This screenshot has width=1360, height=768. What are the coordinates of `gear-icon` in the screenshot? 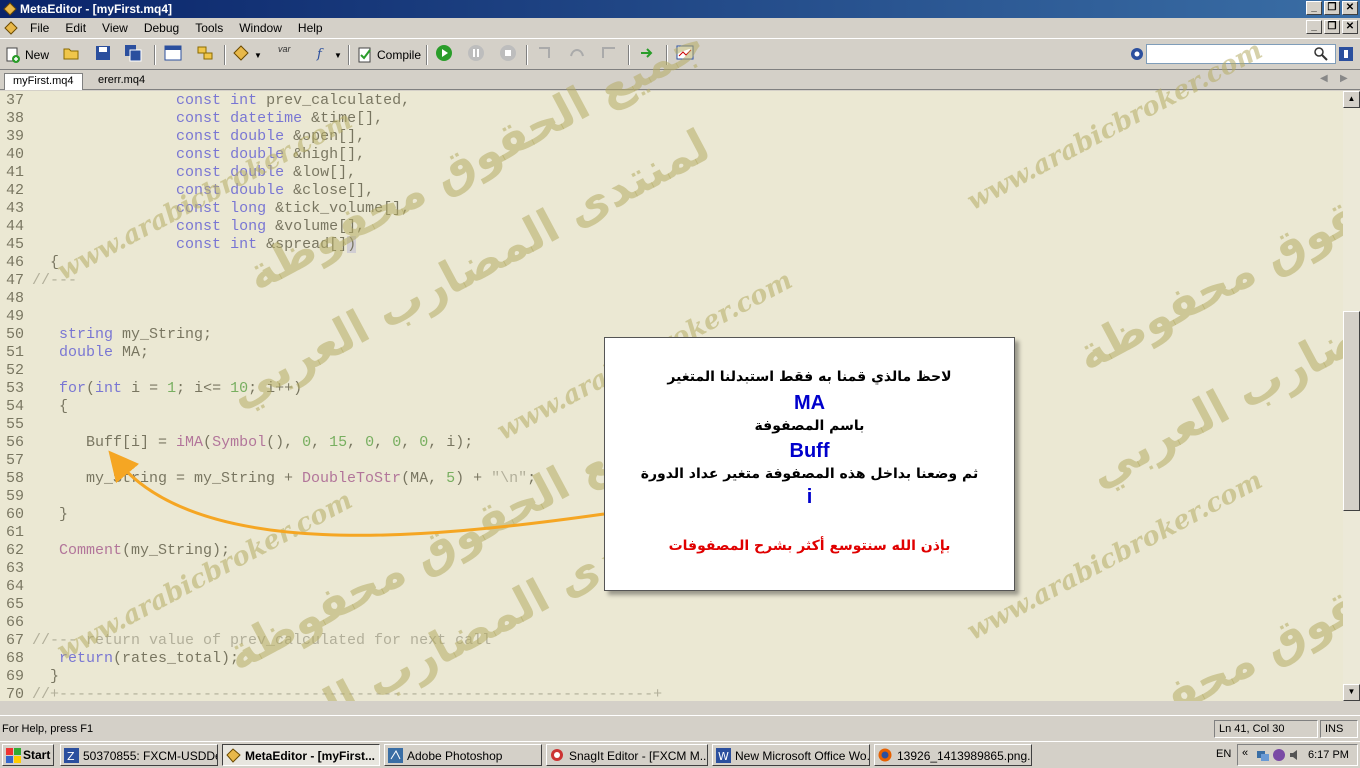 It's located at (1137, 54).